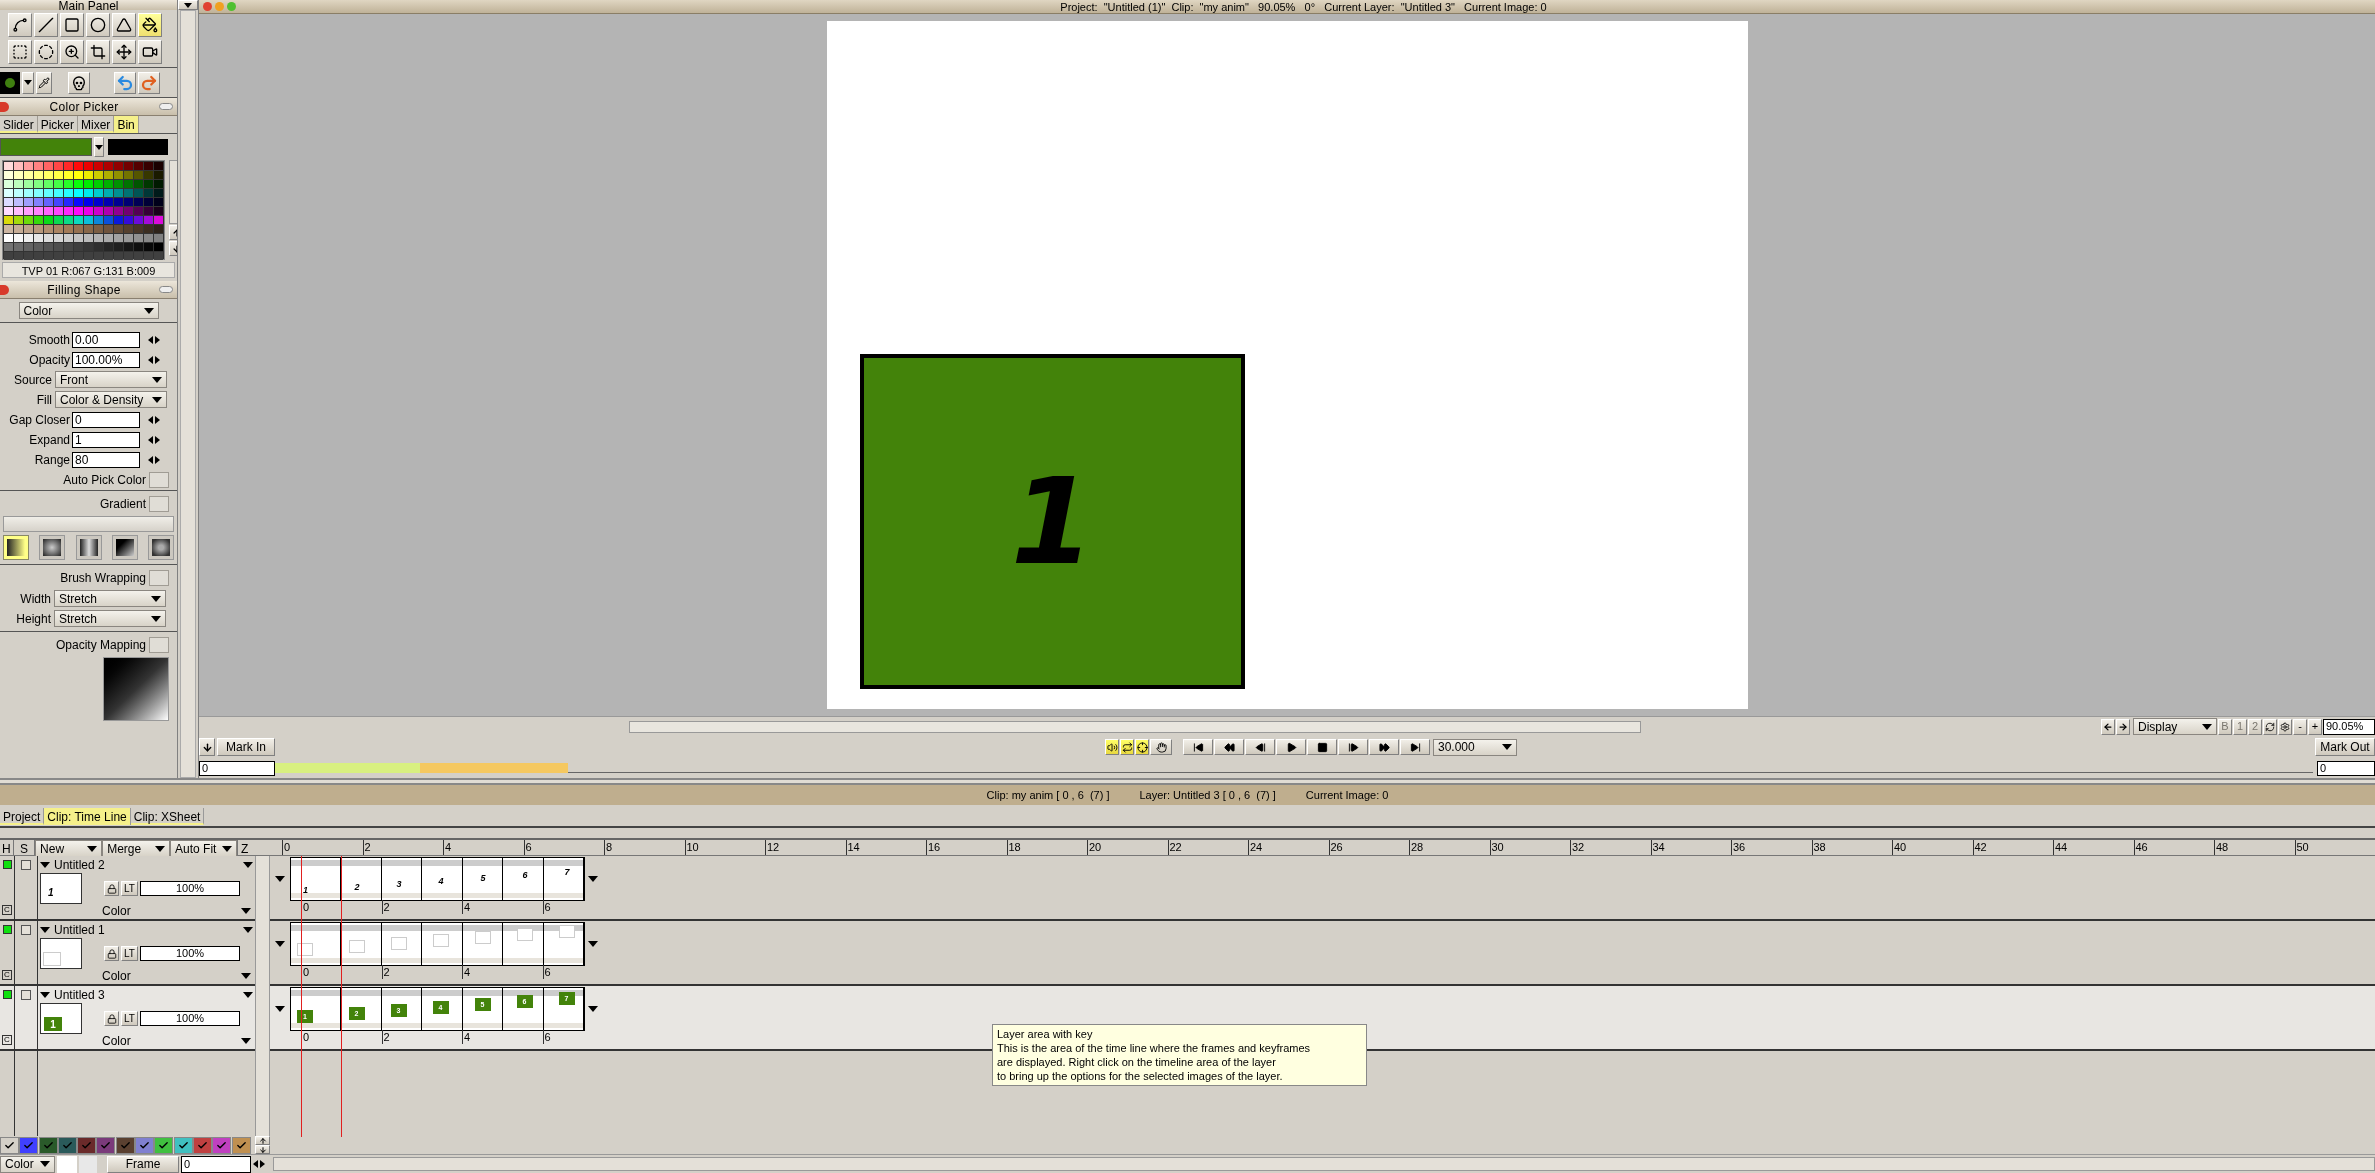 Image resolution: width=2375 pixels, height=1173 pixels. Describe the element at coordinates (44, 82) in the screenshot. I see `eyedropper-icon` at that location.